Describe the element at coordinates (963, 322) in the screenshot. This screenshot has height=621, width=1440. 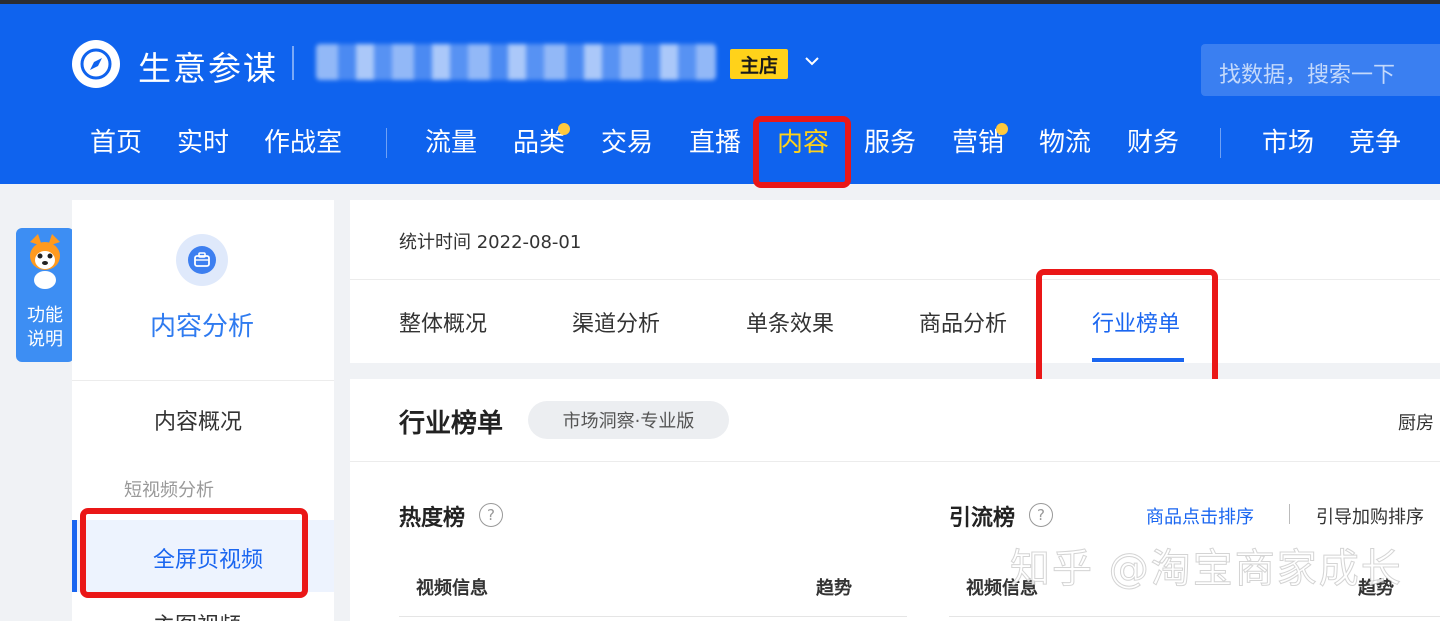
I see `tab-product: 商品分析` at that location.